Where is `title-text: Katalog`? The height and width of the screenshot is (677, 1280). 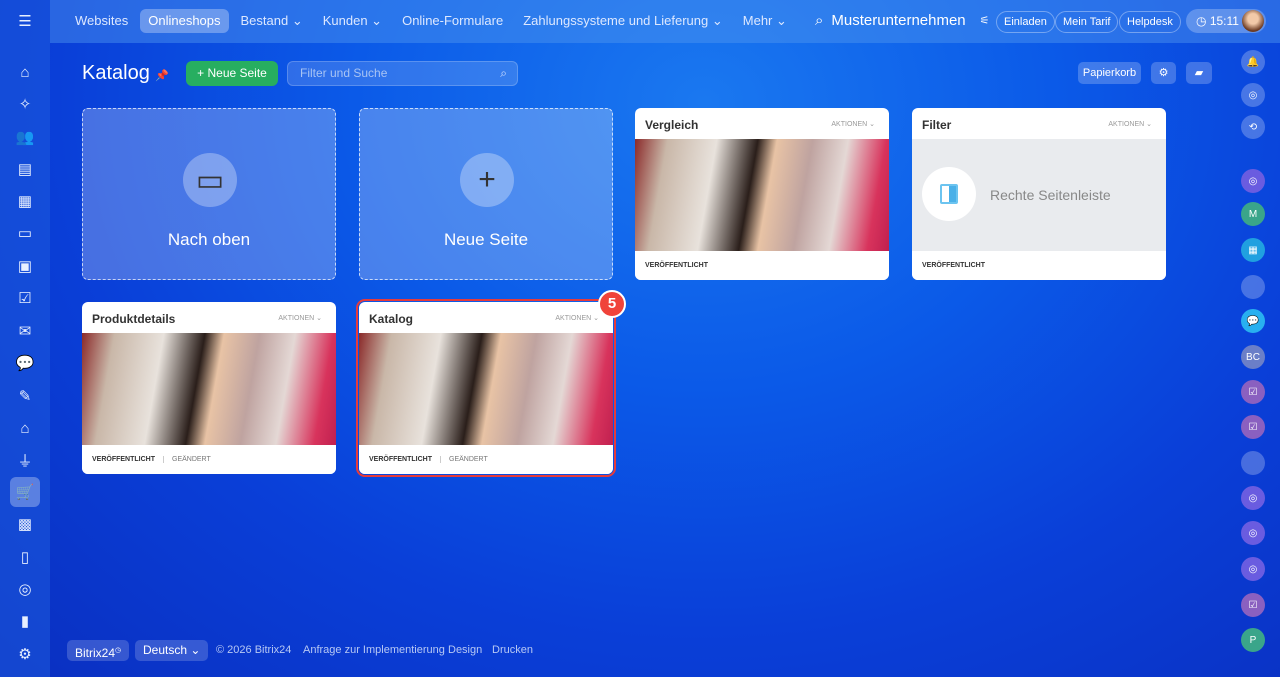 title-text: Katalog is located at coordinates (116, 73).